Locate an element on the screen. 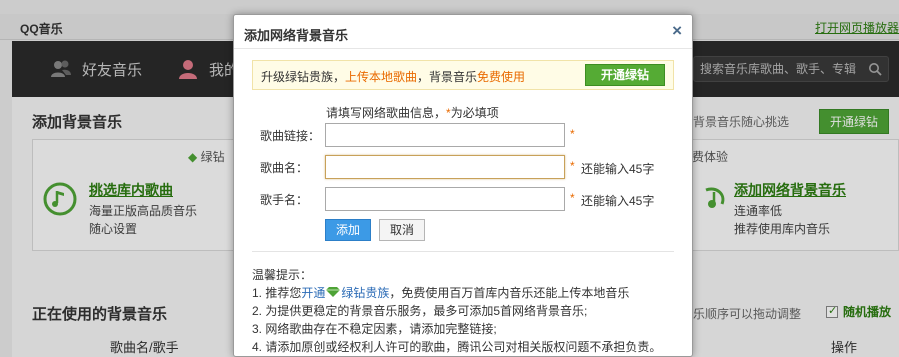 This screenshot has height=357, width=899. form-intro: 请填写网络歌曲信息，*为必填项 is located at coordinates (412, 112).